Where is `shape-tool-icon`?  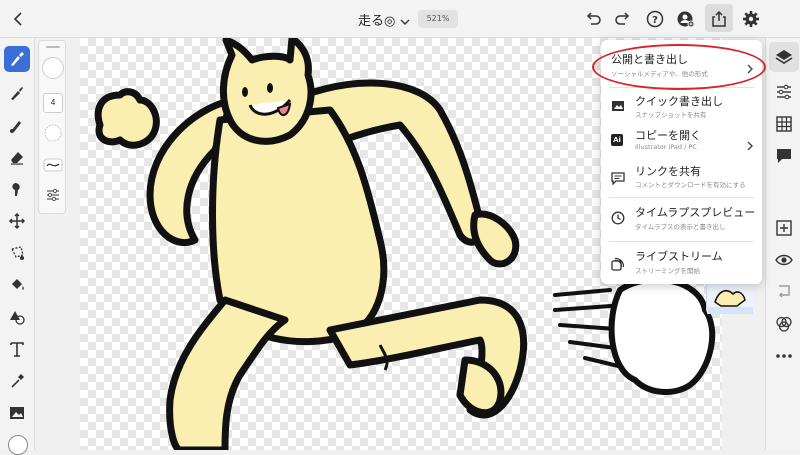 shape-tool-icon is located at coordinates (17, 317).